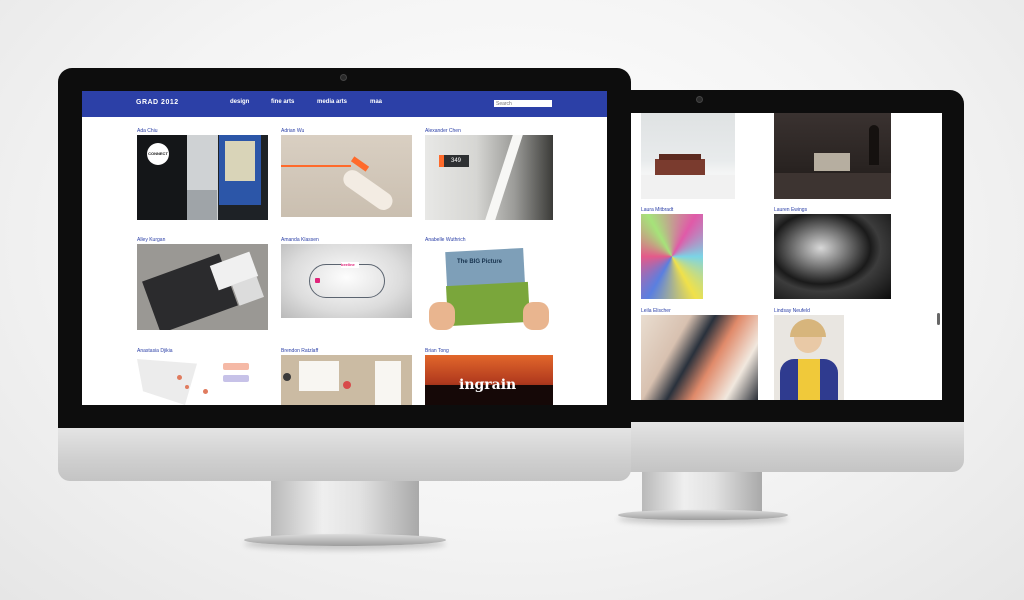  Describe the element at coordinates (158, 154) in the screenshot. I see `thumb-text: CONNECT` at that location.